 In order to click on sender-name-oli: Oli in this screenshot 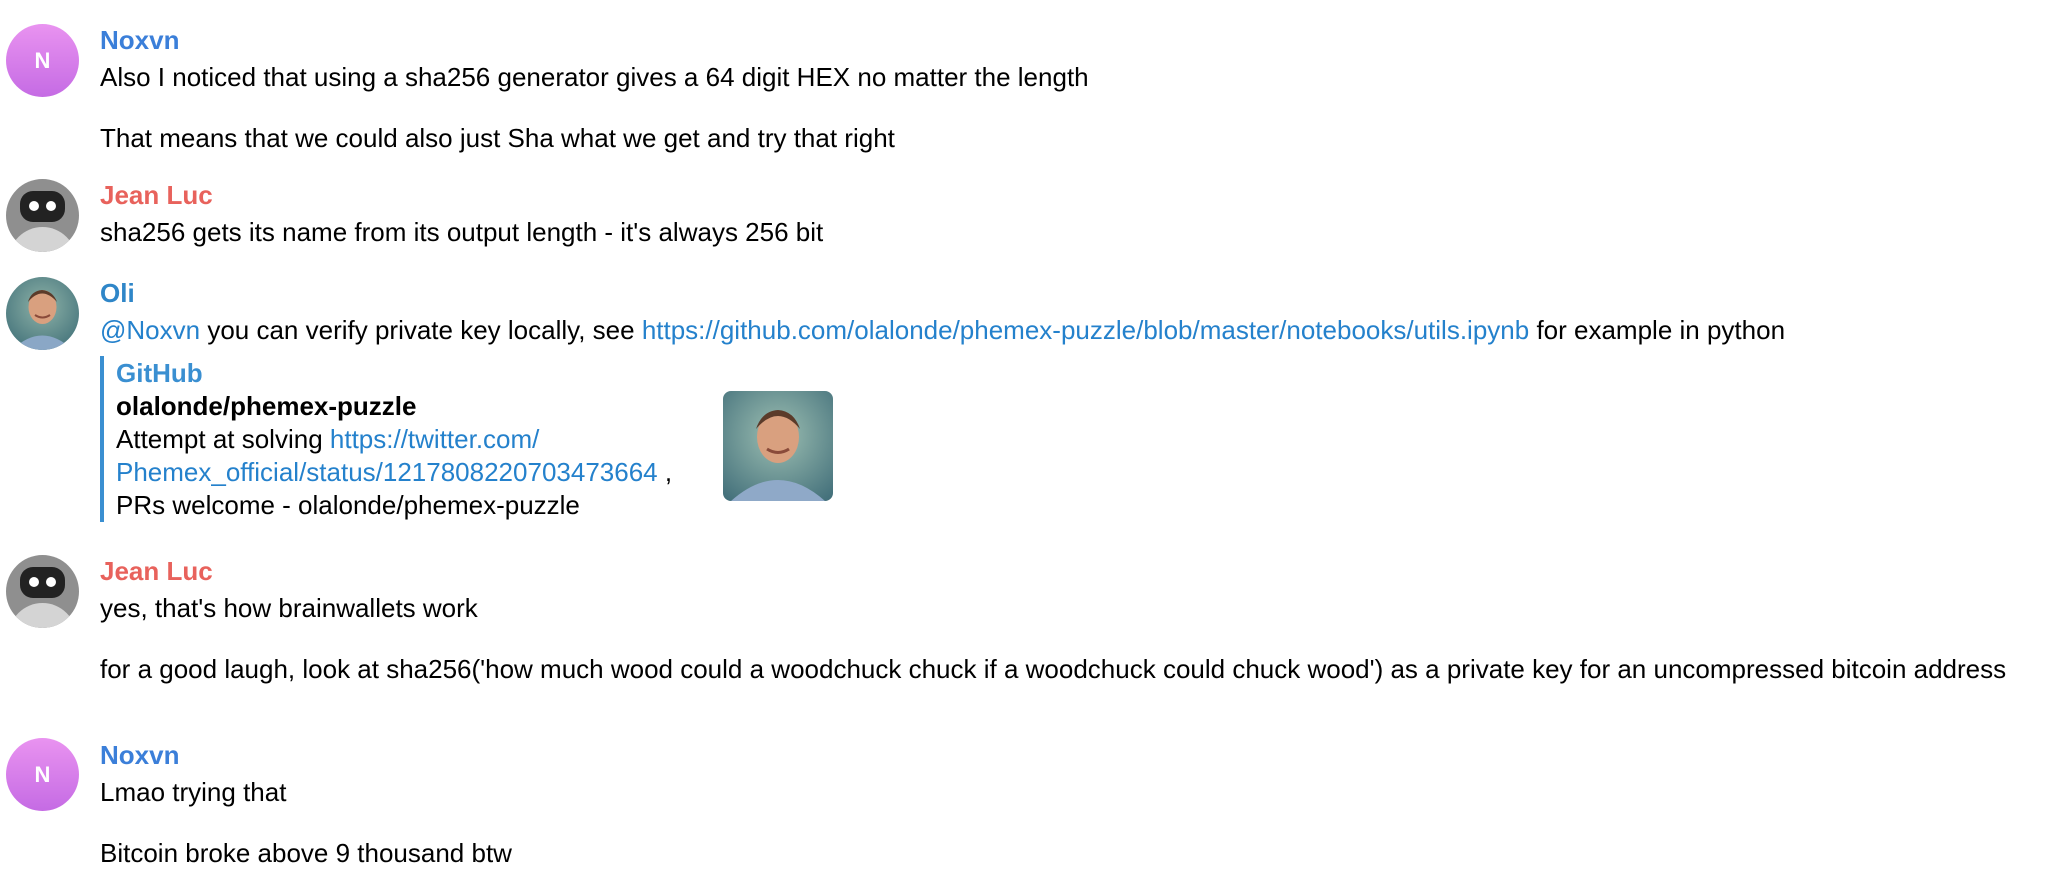, I will do `click(117, 293)`.